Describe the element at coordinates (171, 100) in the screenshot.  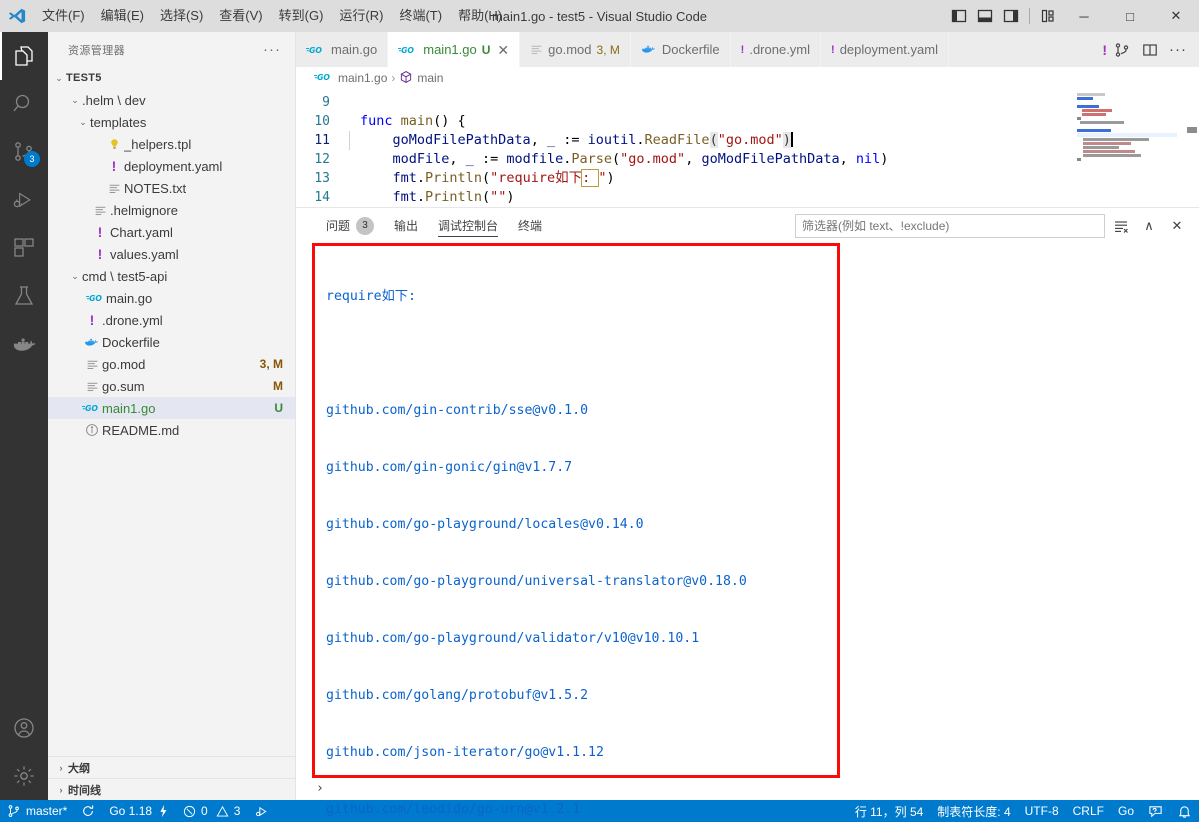
I see `tree-row-helm-dev: ⌄ .helm \ dev` at that location.